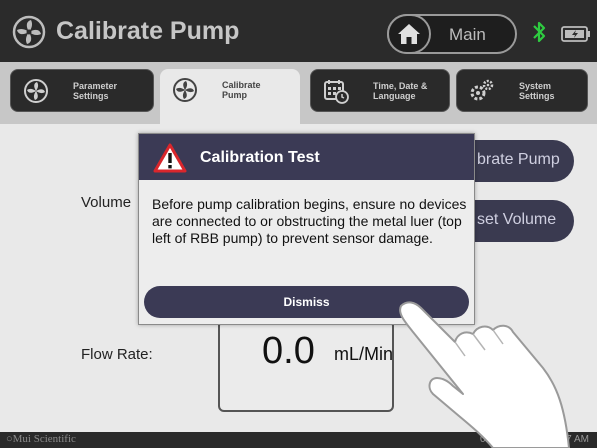  I want to click on home-button, so click(409, 34).